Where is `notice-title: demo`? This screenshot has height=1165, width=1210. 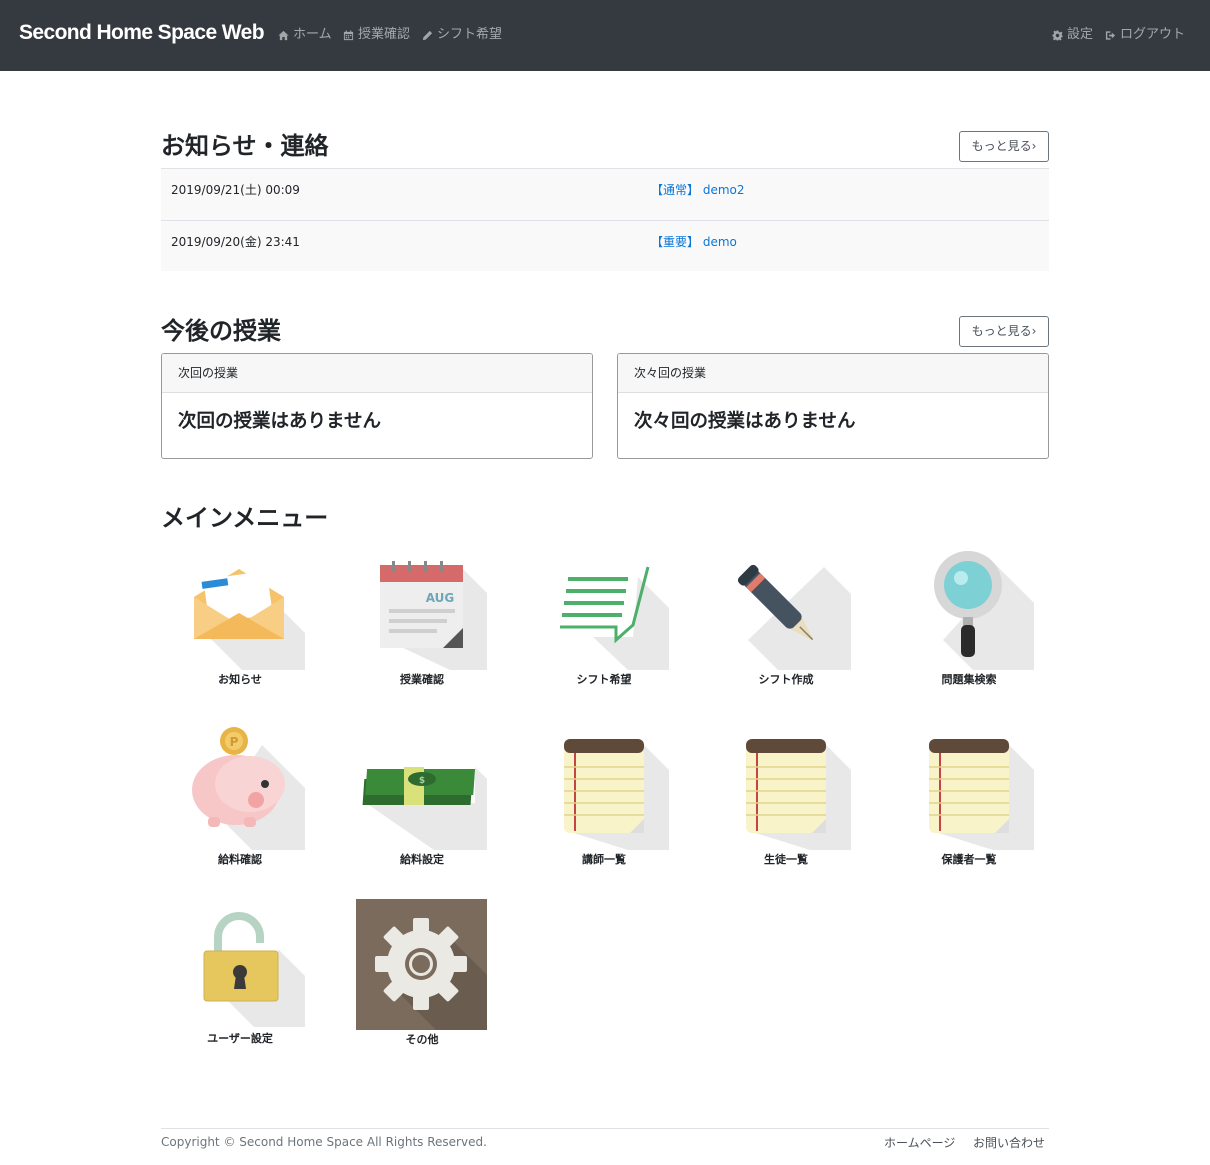
notice-title: demo is located at coordinates (719, 242).